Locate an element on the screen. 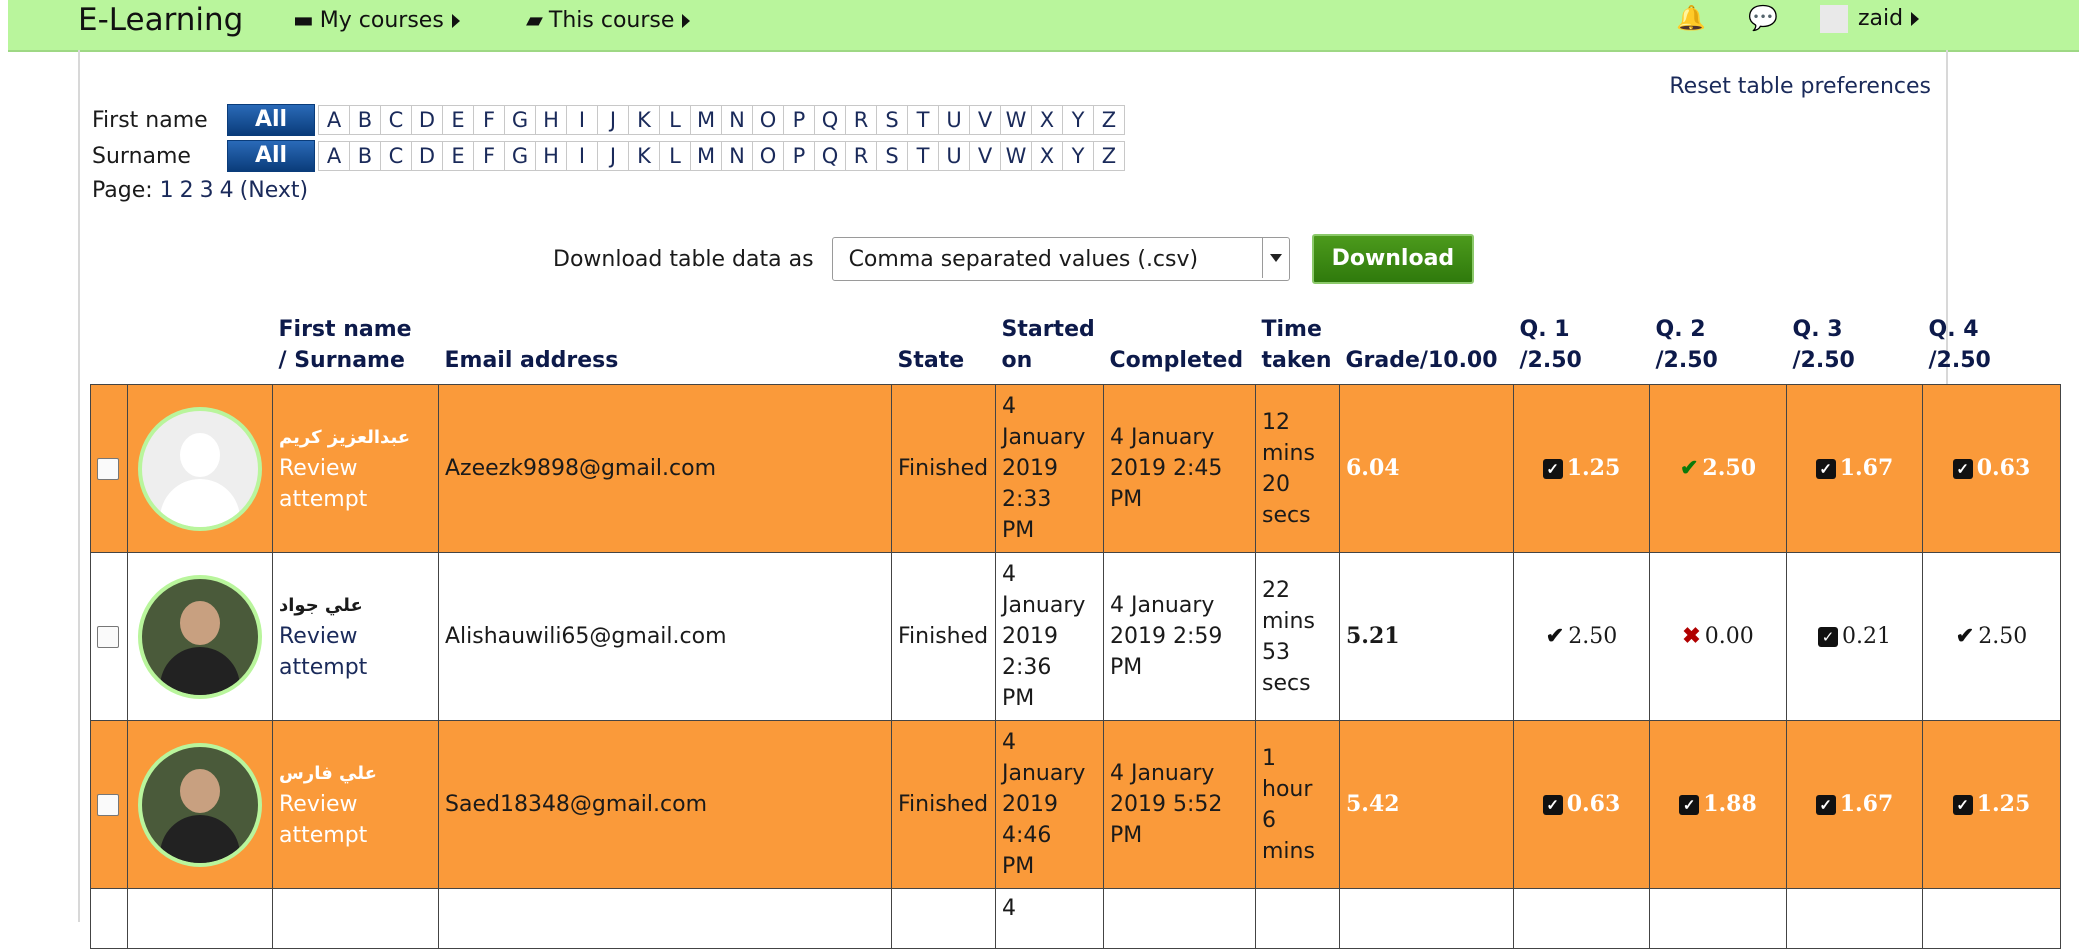 The height and width of the screenshot is (949, 2079). surname-initial-x: X is located at coordinates (1047, 156).